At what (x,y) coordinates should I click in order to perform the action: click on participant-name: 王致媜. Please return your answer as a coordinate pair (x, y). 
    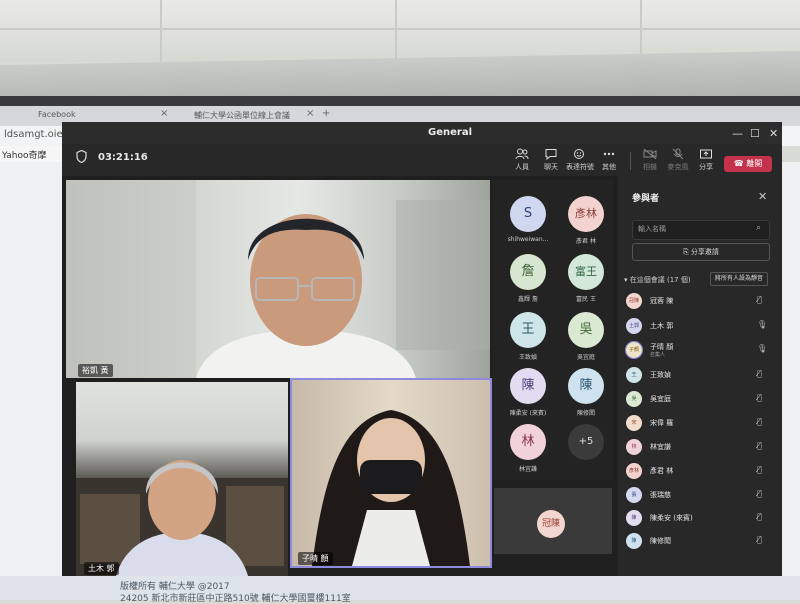
    Looking at the image, I should click on (660, 375).